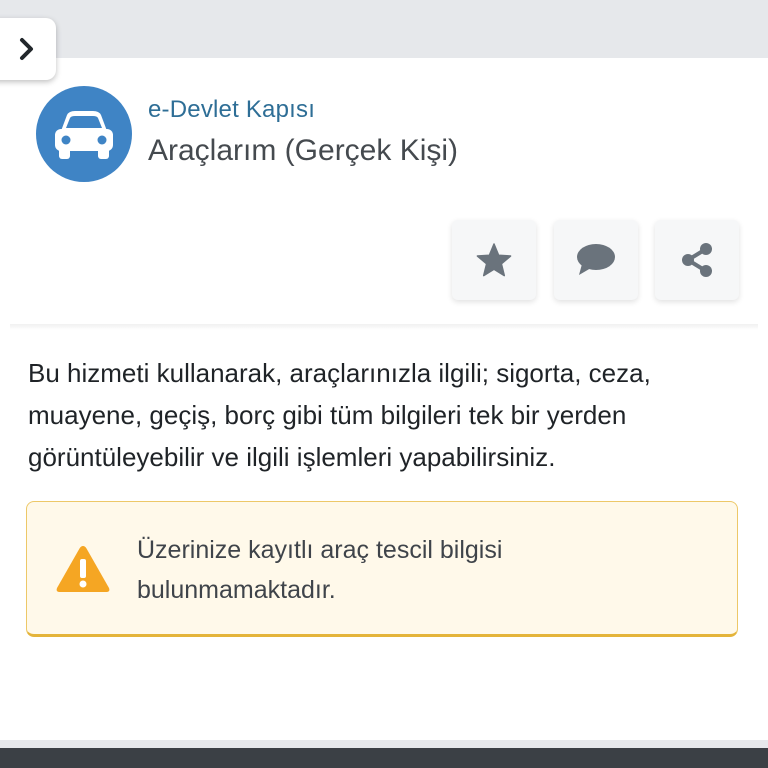 The width and height of the screenshot is (768, 768). Describe the element at coordinates (303, 150) in the screenshot. I see `page-title: Araçlarım (Gerçek Kişi)` at that location.